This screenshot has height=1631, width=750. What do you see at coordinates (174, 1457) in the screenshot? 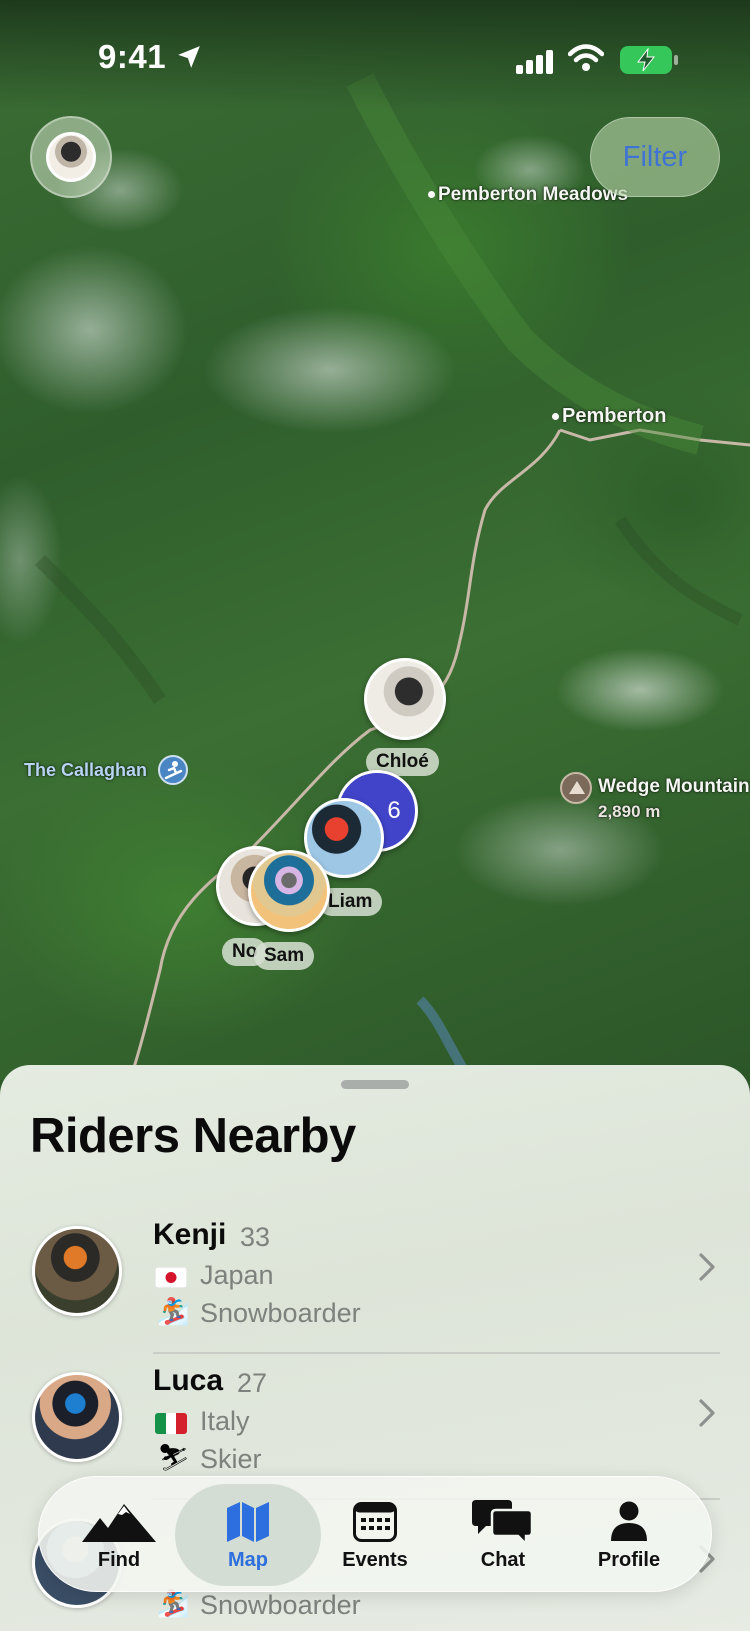
I see `skier-icon: ⛷` at bounding box center [174, 1457].